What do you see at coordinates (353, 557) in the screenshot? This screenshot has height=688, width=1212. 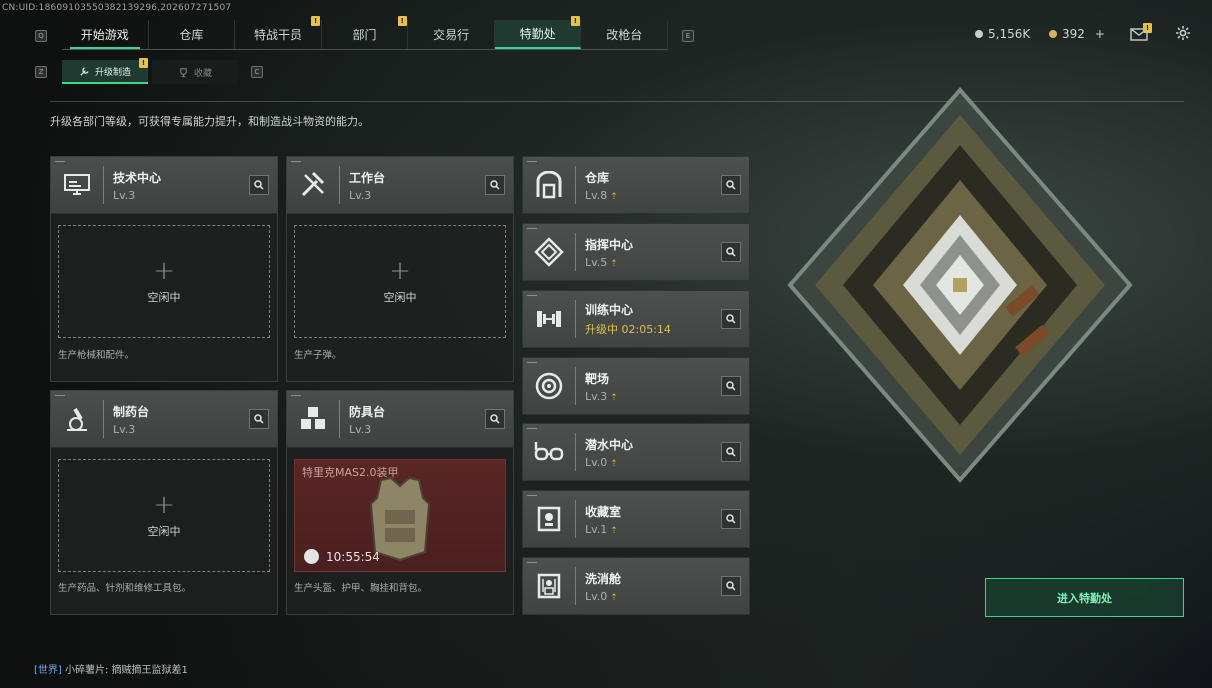 I see `craft-timer: 10:55:54` at bounding box center [353, 557].